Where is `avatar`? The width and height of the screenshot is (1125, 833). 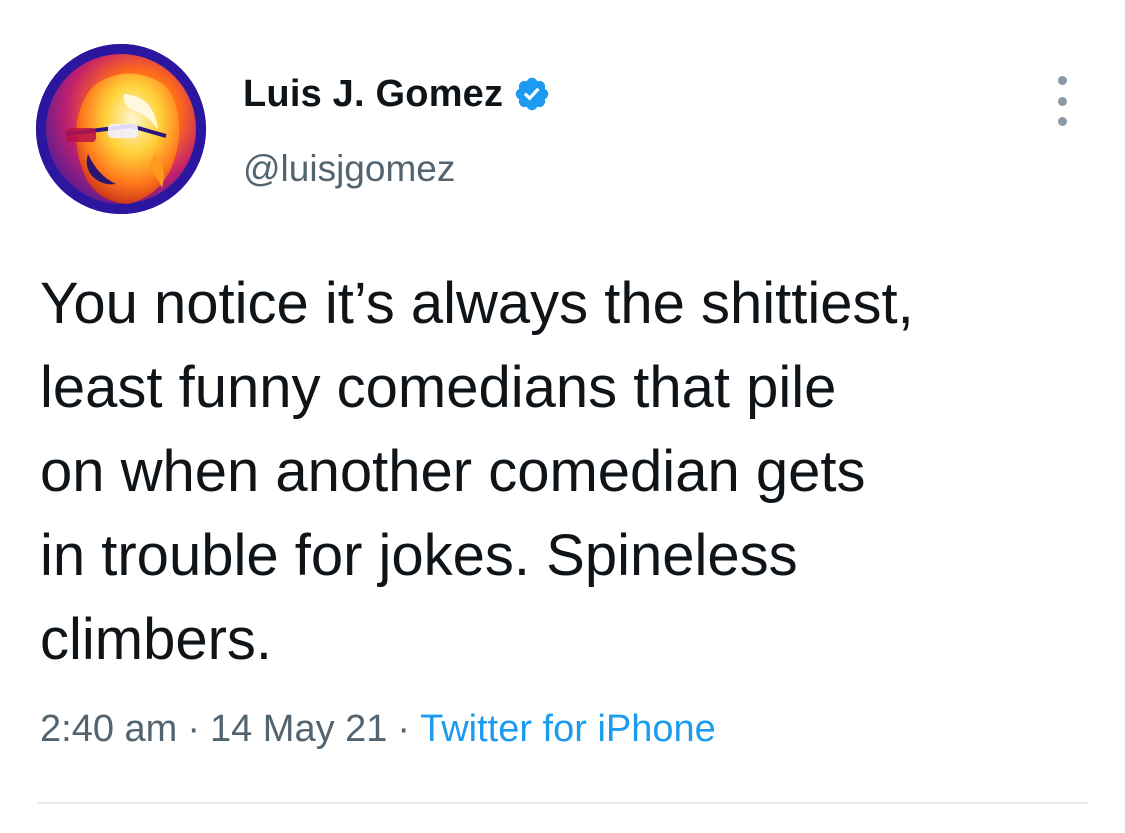 avatar is located at coordinates (121, 129).